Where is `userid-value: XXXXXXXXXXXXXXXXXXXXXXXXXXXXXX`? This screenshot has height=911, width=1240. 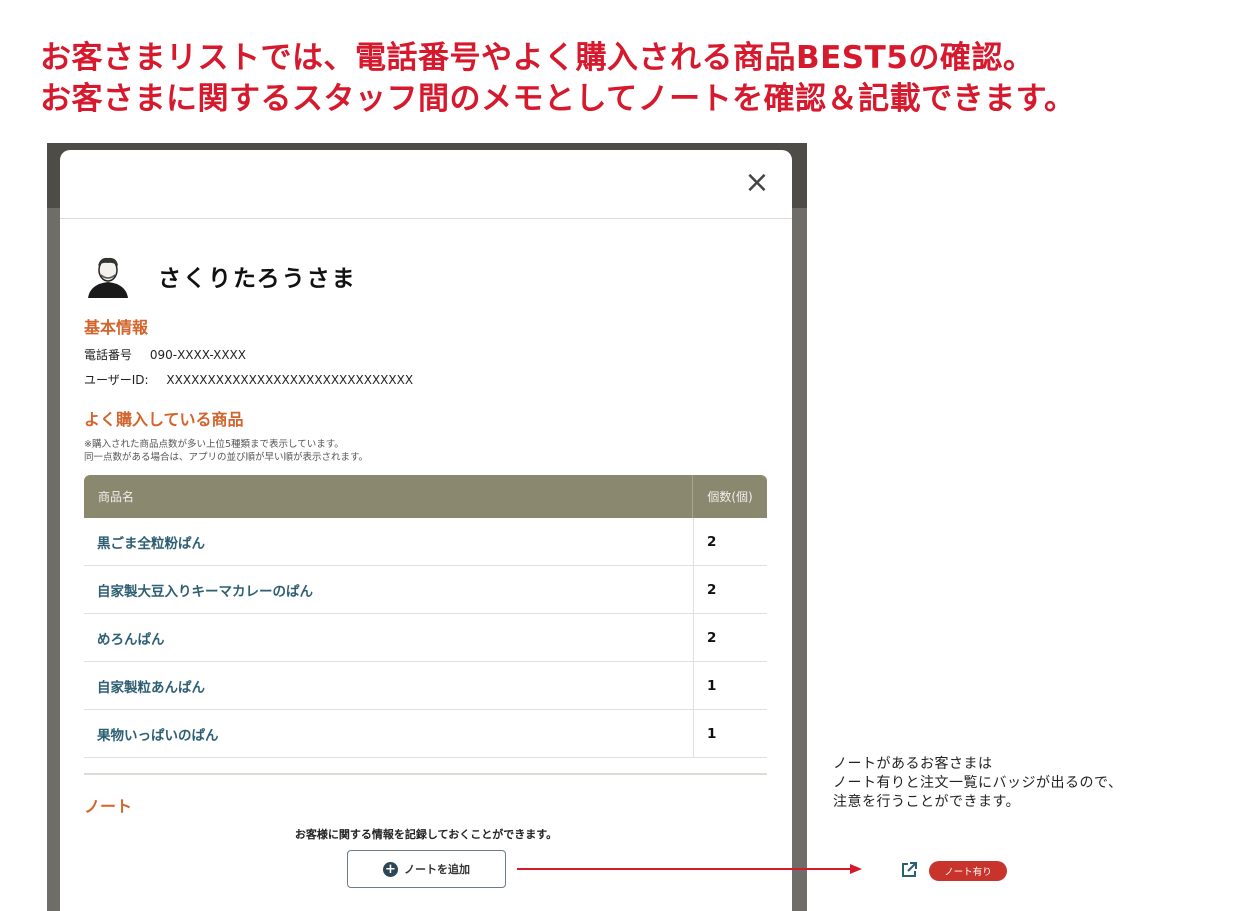
userid-value: XXXXXXXXXXXXXXXXXXXXXXXXXXXXXX is located at coordinates (290, 380).